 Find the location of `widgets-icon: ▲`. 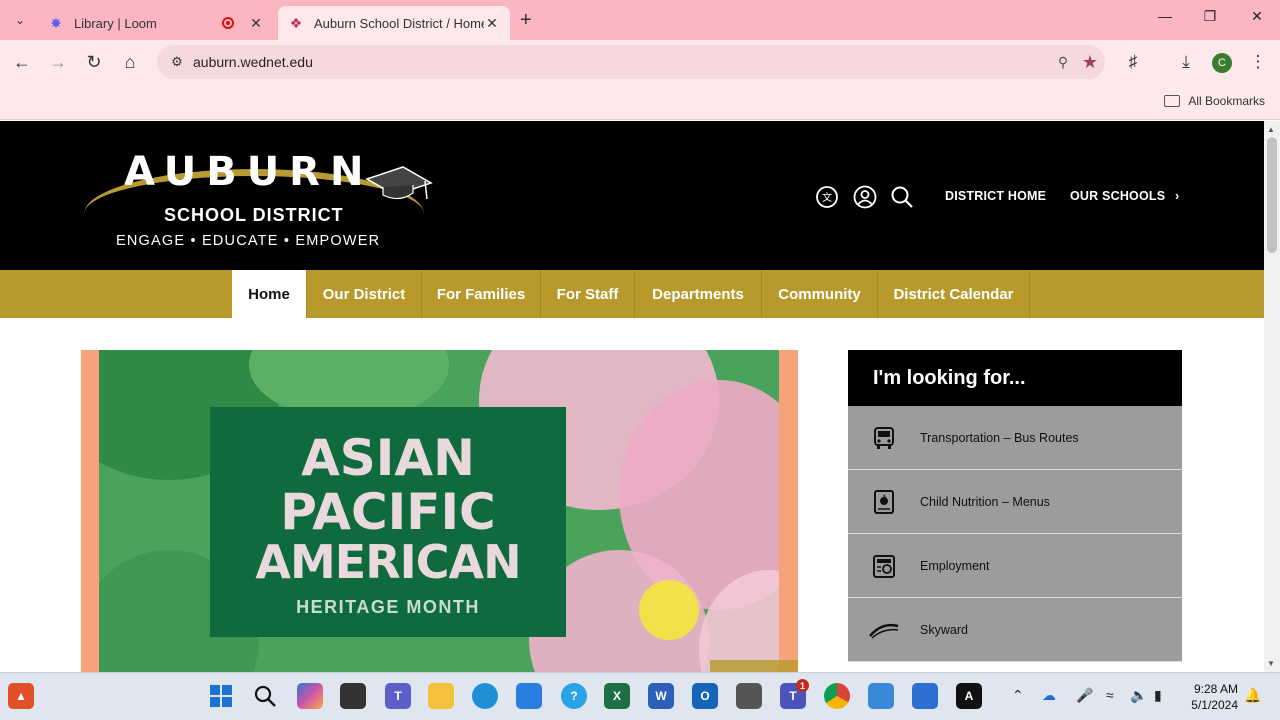

widgets-icon: ▲ is located at coordinates (21, 696).